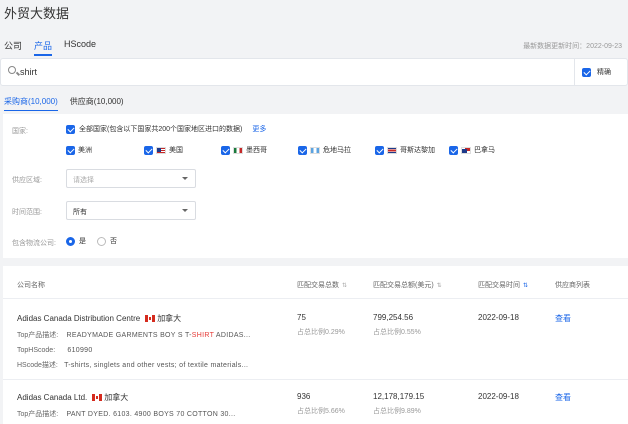  What do you see at coordinates (484, 150) in the screenshot?
I see `country-label: 巴拿马` at bounding box center [484, 150].